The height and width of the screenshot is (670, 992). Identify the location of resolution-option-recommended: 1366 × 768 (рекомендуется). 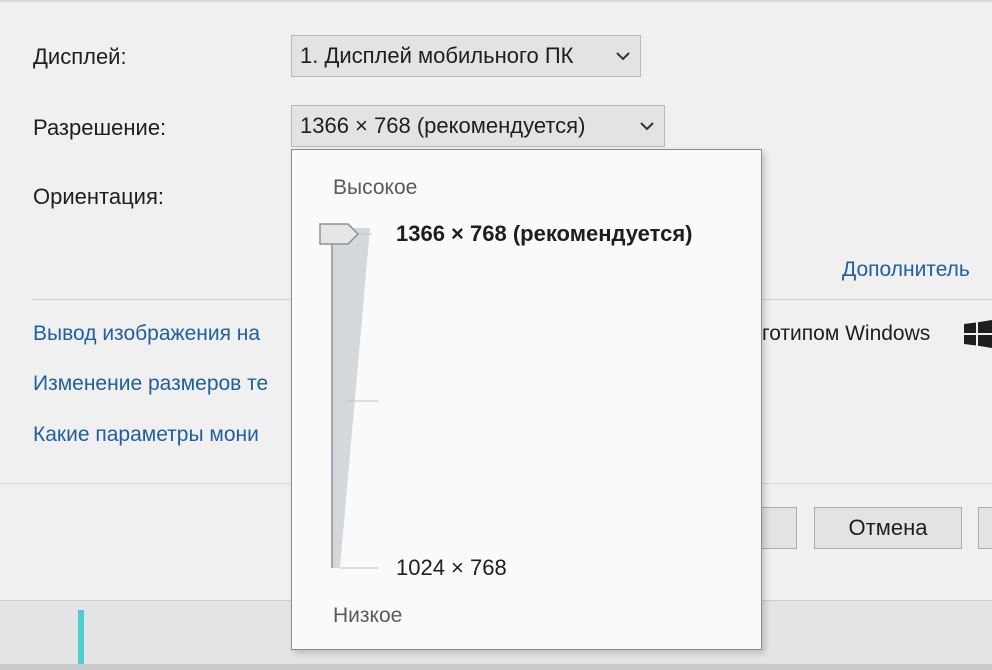
(544, 234).